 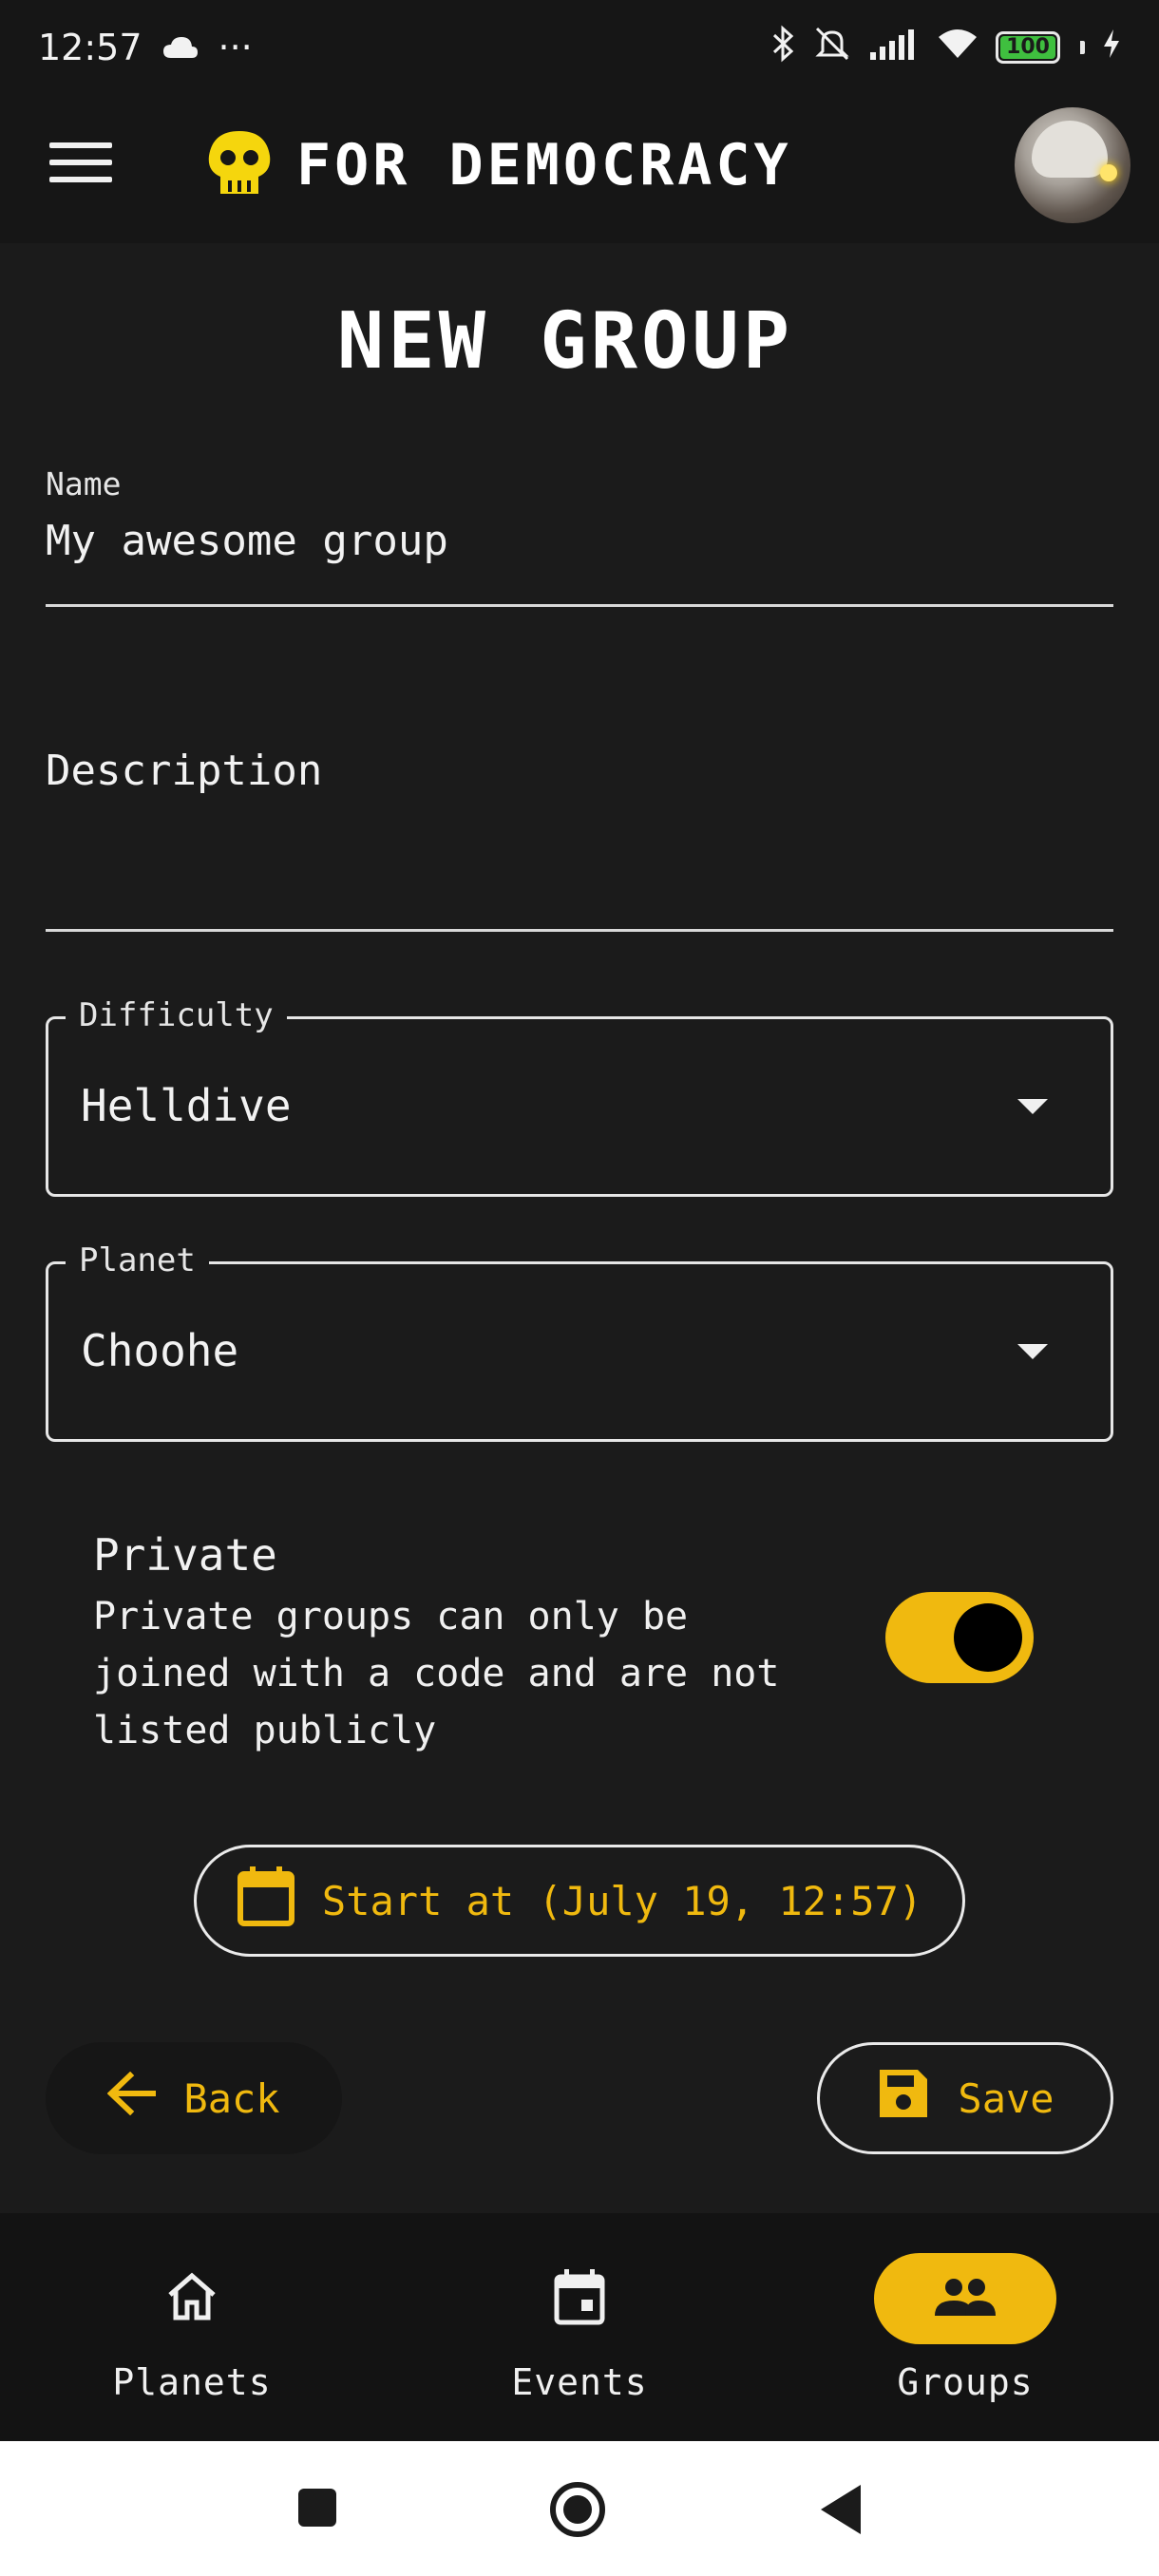 I want to click on bluetooth-icon, so click(x=783, y=48).